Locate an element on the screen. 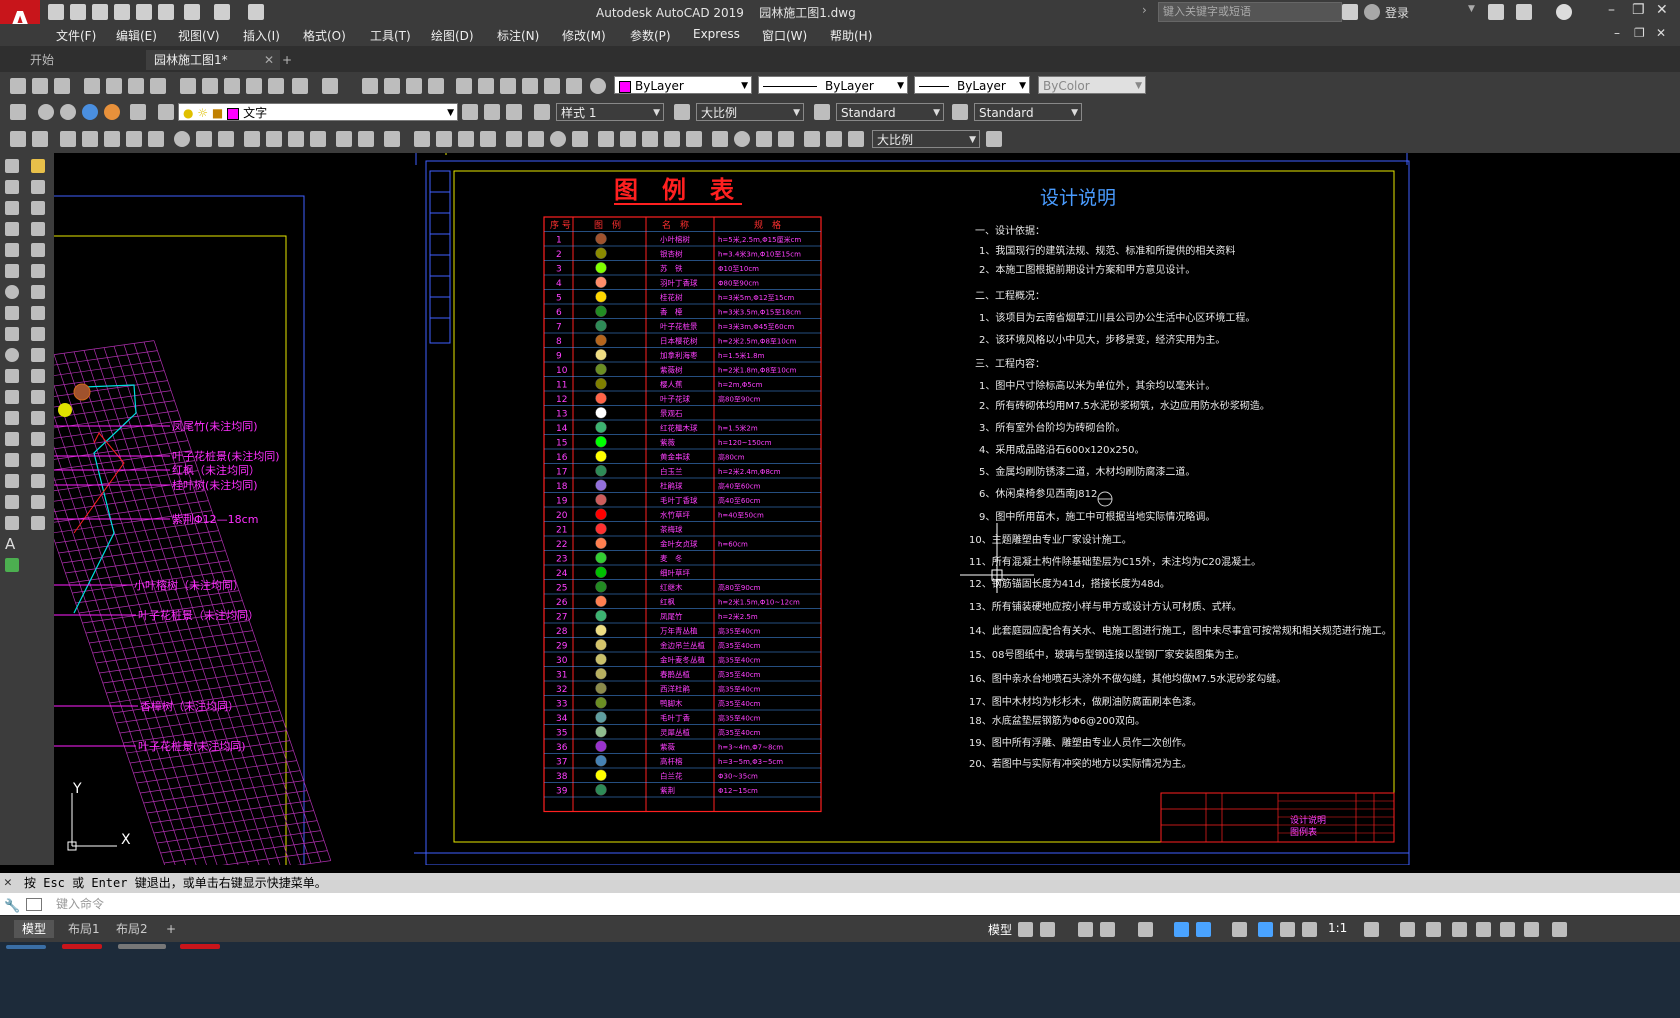 The image size is (1680, 1018). gradient-icon is located at coordinates (12, 481).